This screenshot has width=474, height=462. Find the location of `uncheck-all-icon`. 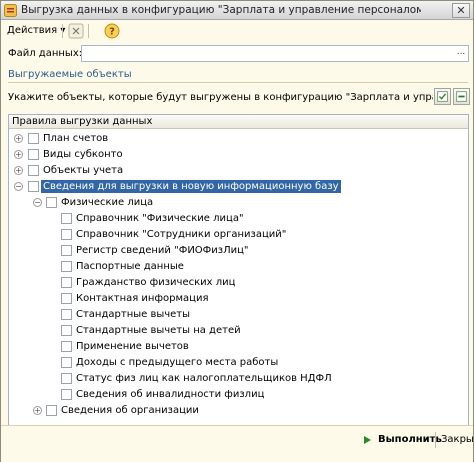

uncheck-all-icon is located at coordinates (461, 96).